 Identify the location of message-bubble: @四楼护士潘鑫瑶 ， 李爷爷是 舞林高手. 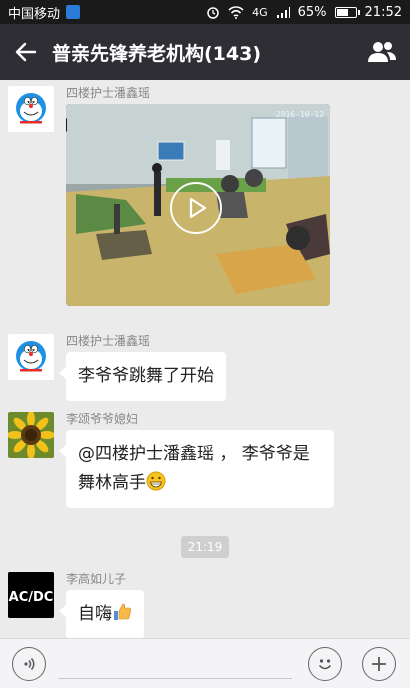
(196, 469).